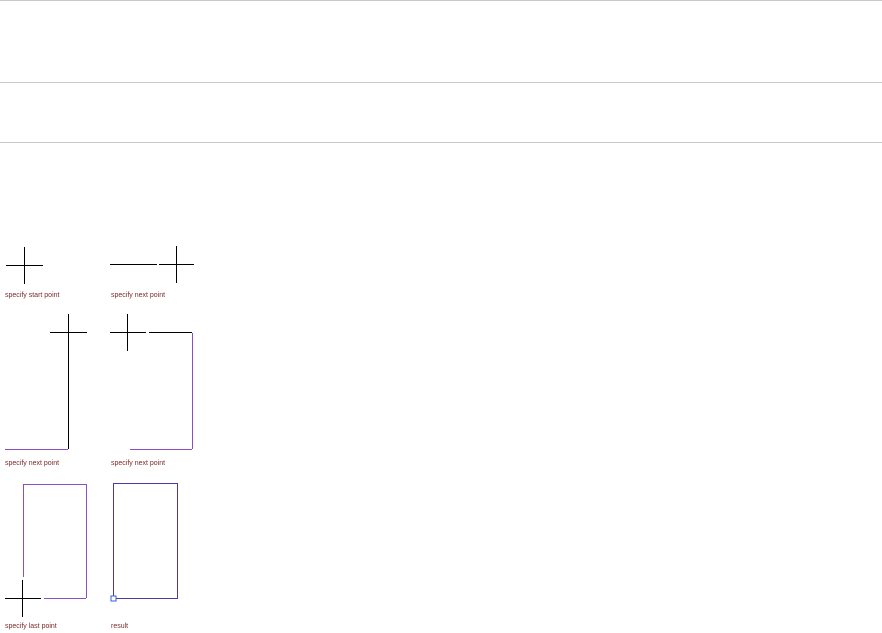 The image size is (882, 633). I want to click on grip-square-icon, so click(113, 598).